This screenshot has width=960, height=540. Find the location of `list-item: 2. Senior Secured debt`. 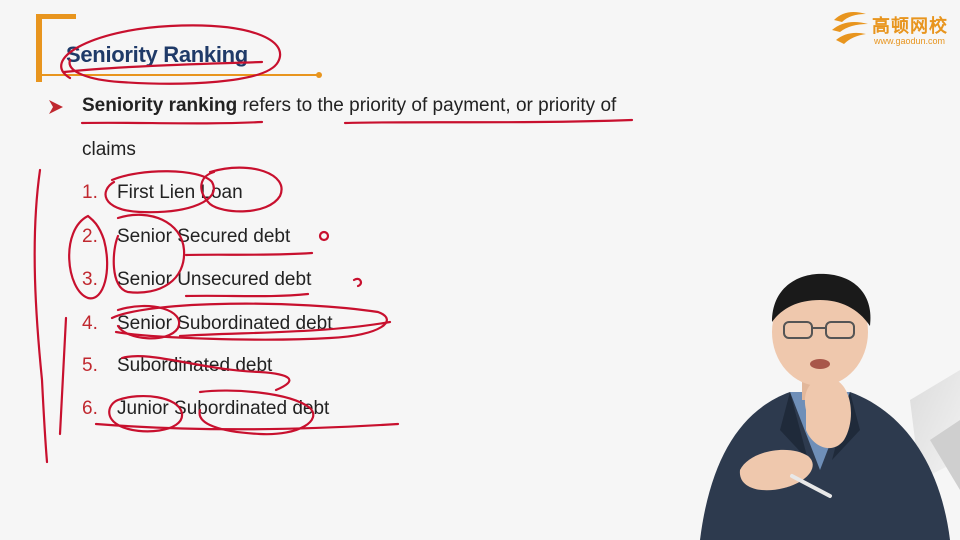

list-item: 2. Senior Secured debt is located at coordinates (186, 237).